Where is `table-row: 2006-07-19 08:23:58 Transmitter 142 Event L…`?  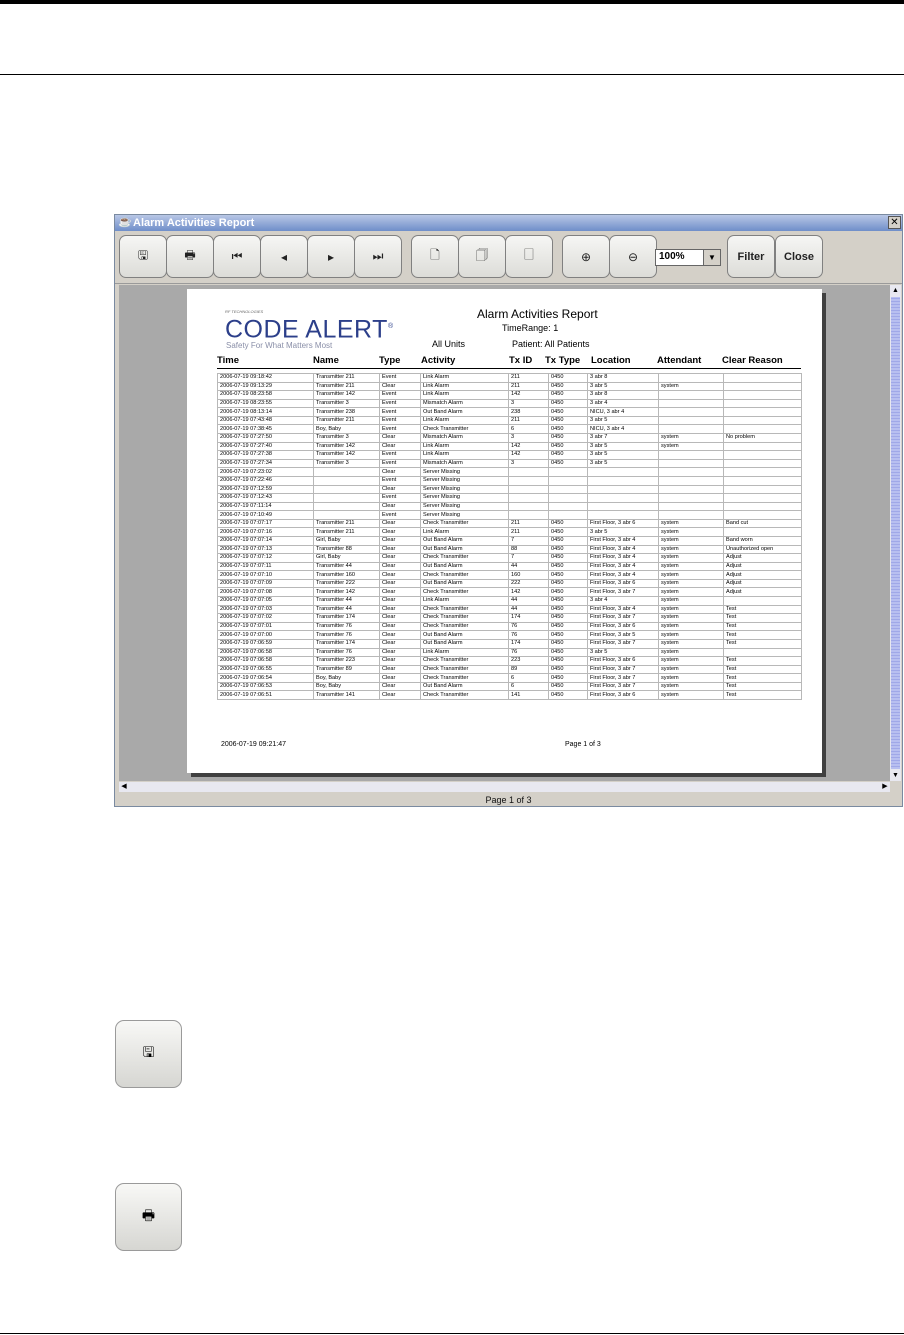
table-row: 2006-07-19 08:23:58 Transmitter 142 Event L… is located at coordinates (509, 395).